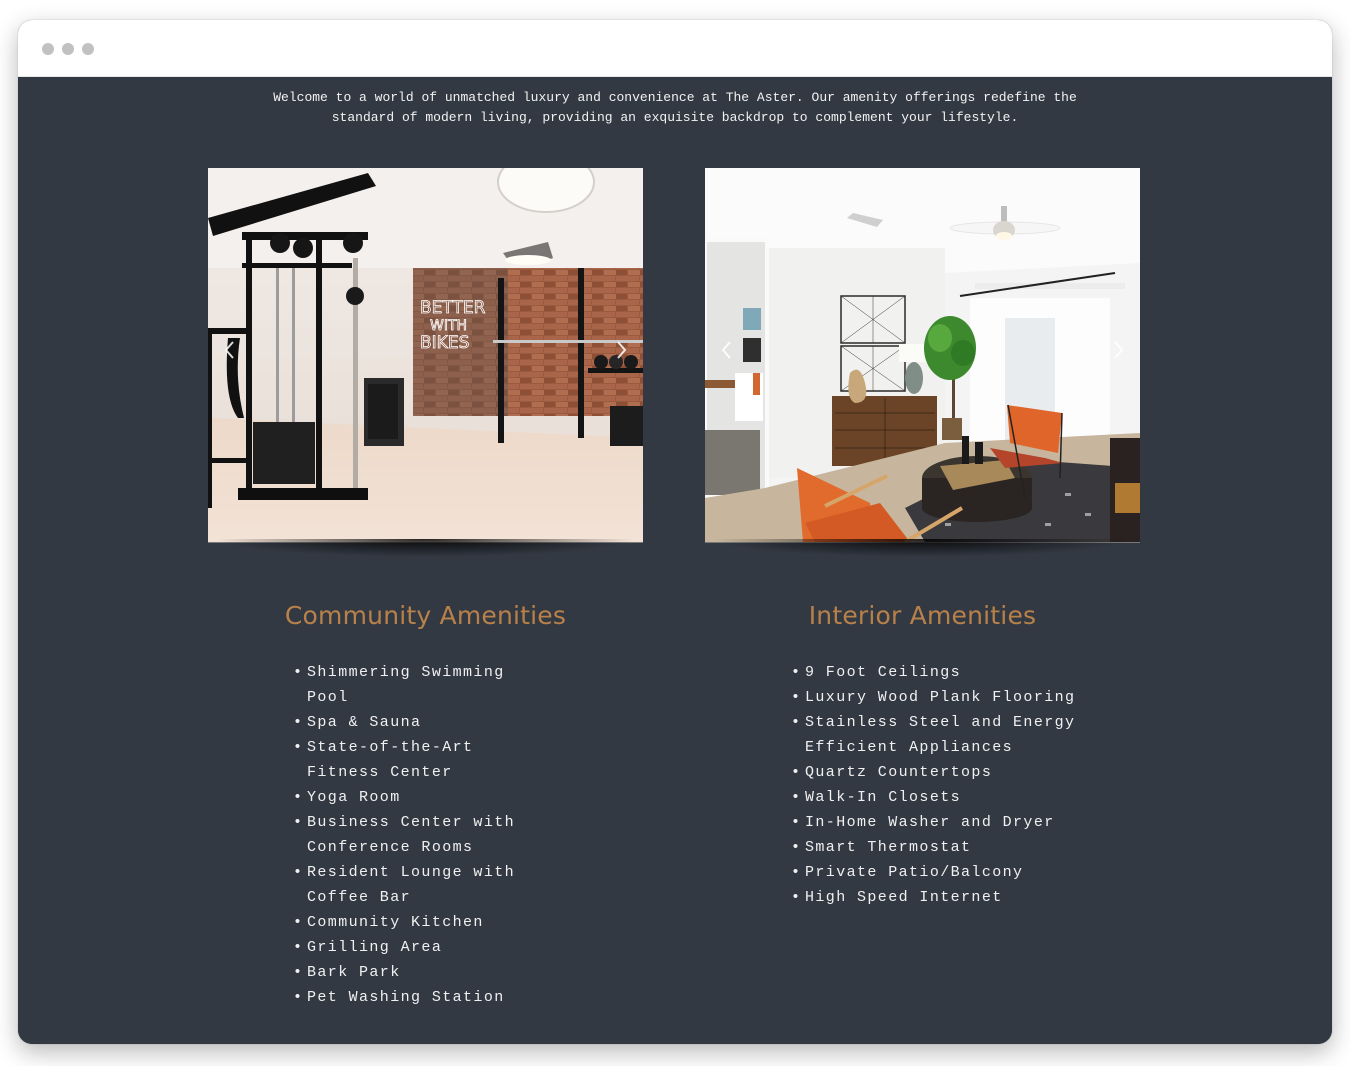 The height and width of the screenshot is (1066, 1350). What do you see at coordinates (675, 48) in the screenshot?
I see `window-titlebar` at bounding box center [675, 48].